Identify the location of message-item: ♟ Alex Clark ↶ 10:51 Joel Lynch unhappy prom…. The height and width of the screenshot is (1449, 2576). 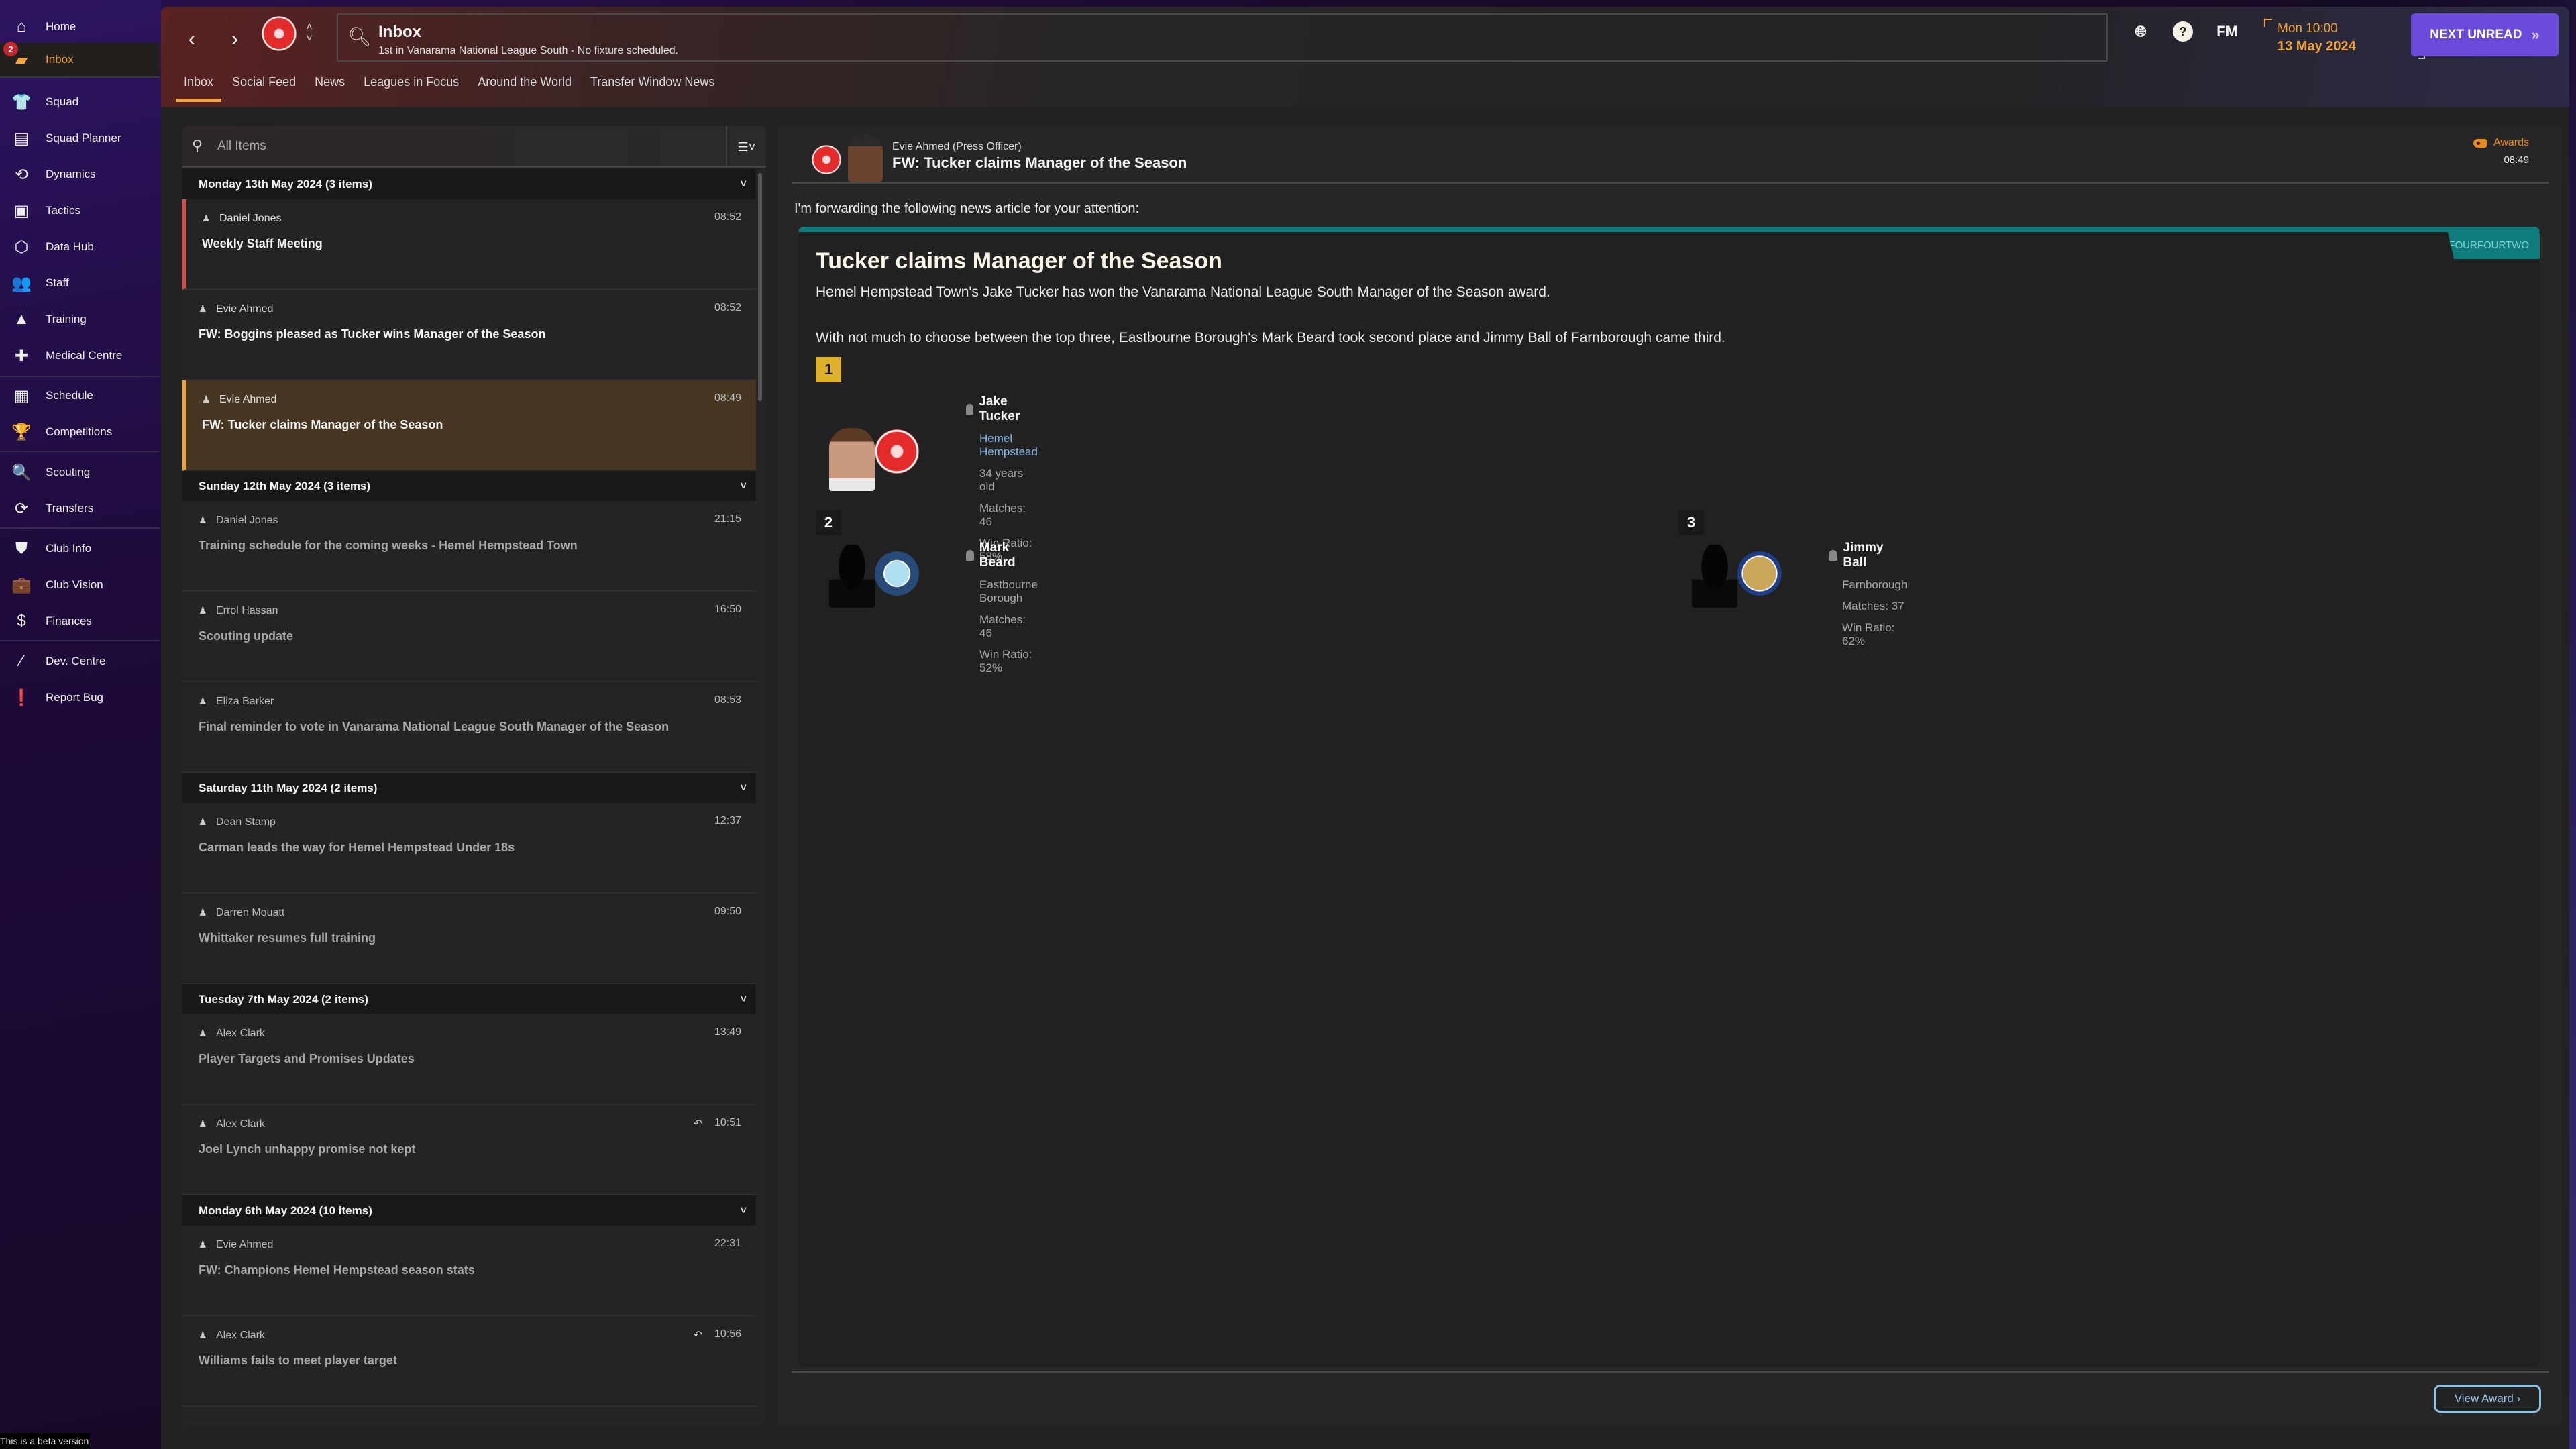
(469, 1150).